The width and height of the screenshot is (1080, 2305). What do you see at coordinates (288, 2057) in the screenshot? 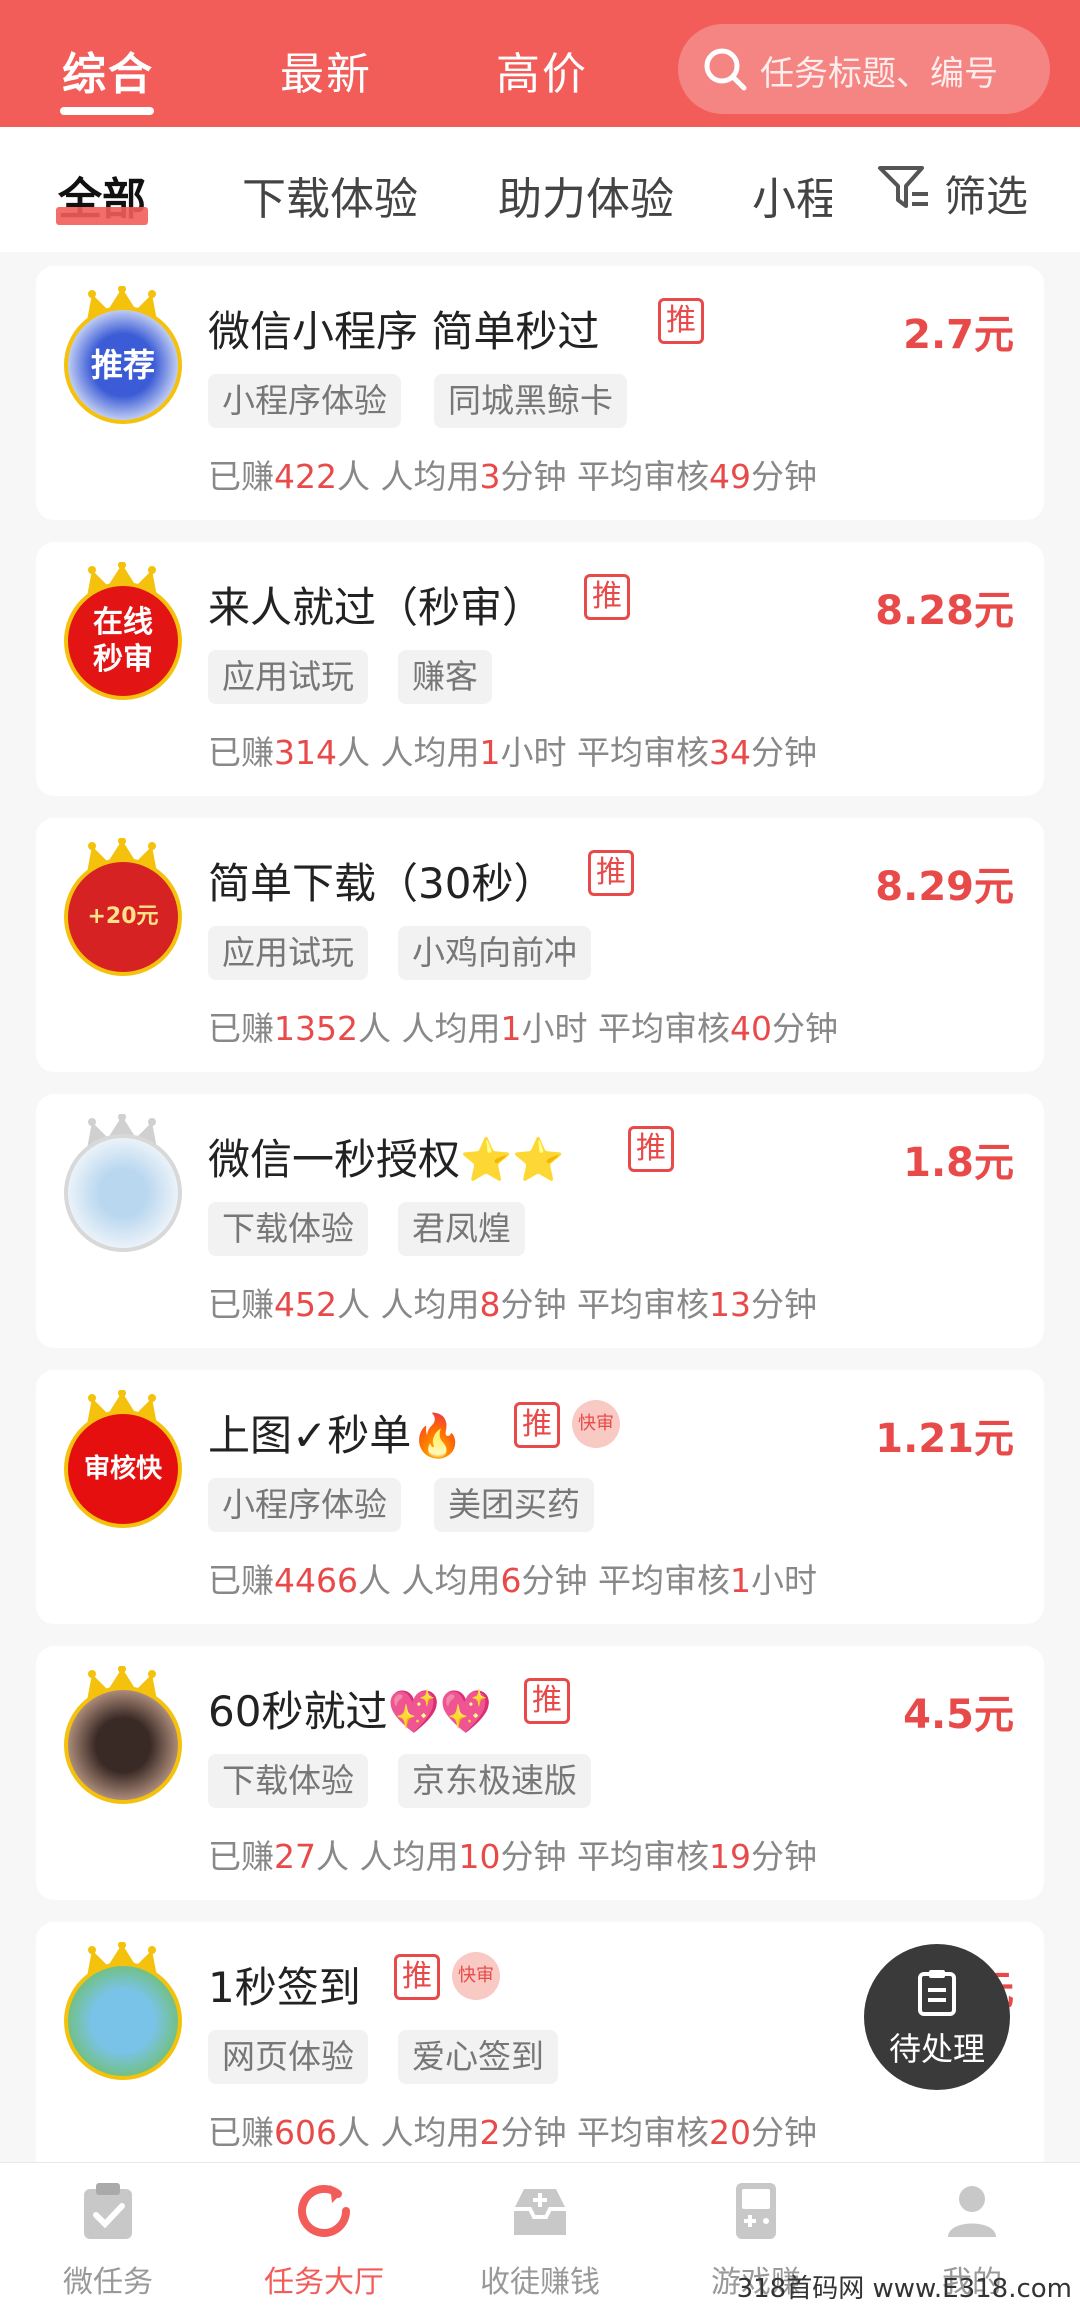
I see `task-tag: 网页体验` at bounding box center [288, 2057].